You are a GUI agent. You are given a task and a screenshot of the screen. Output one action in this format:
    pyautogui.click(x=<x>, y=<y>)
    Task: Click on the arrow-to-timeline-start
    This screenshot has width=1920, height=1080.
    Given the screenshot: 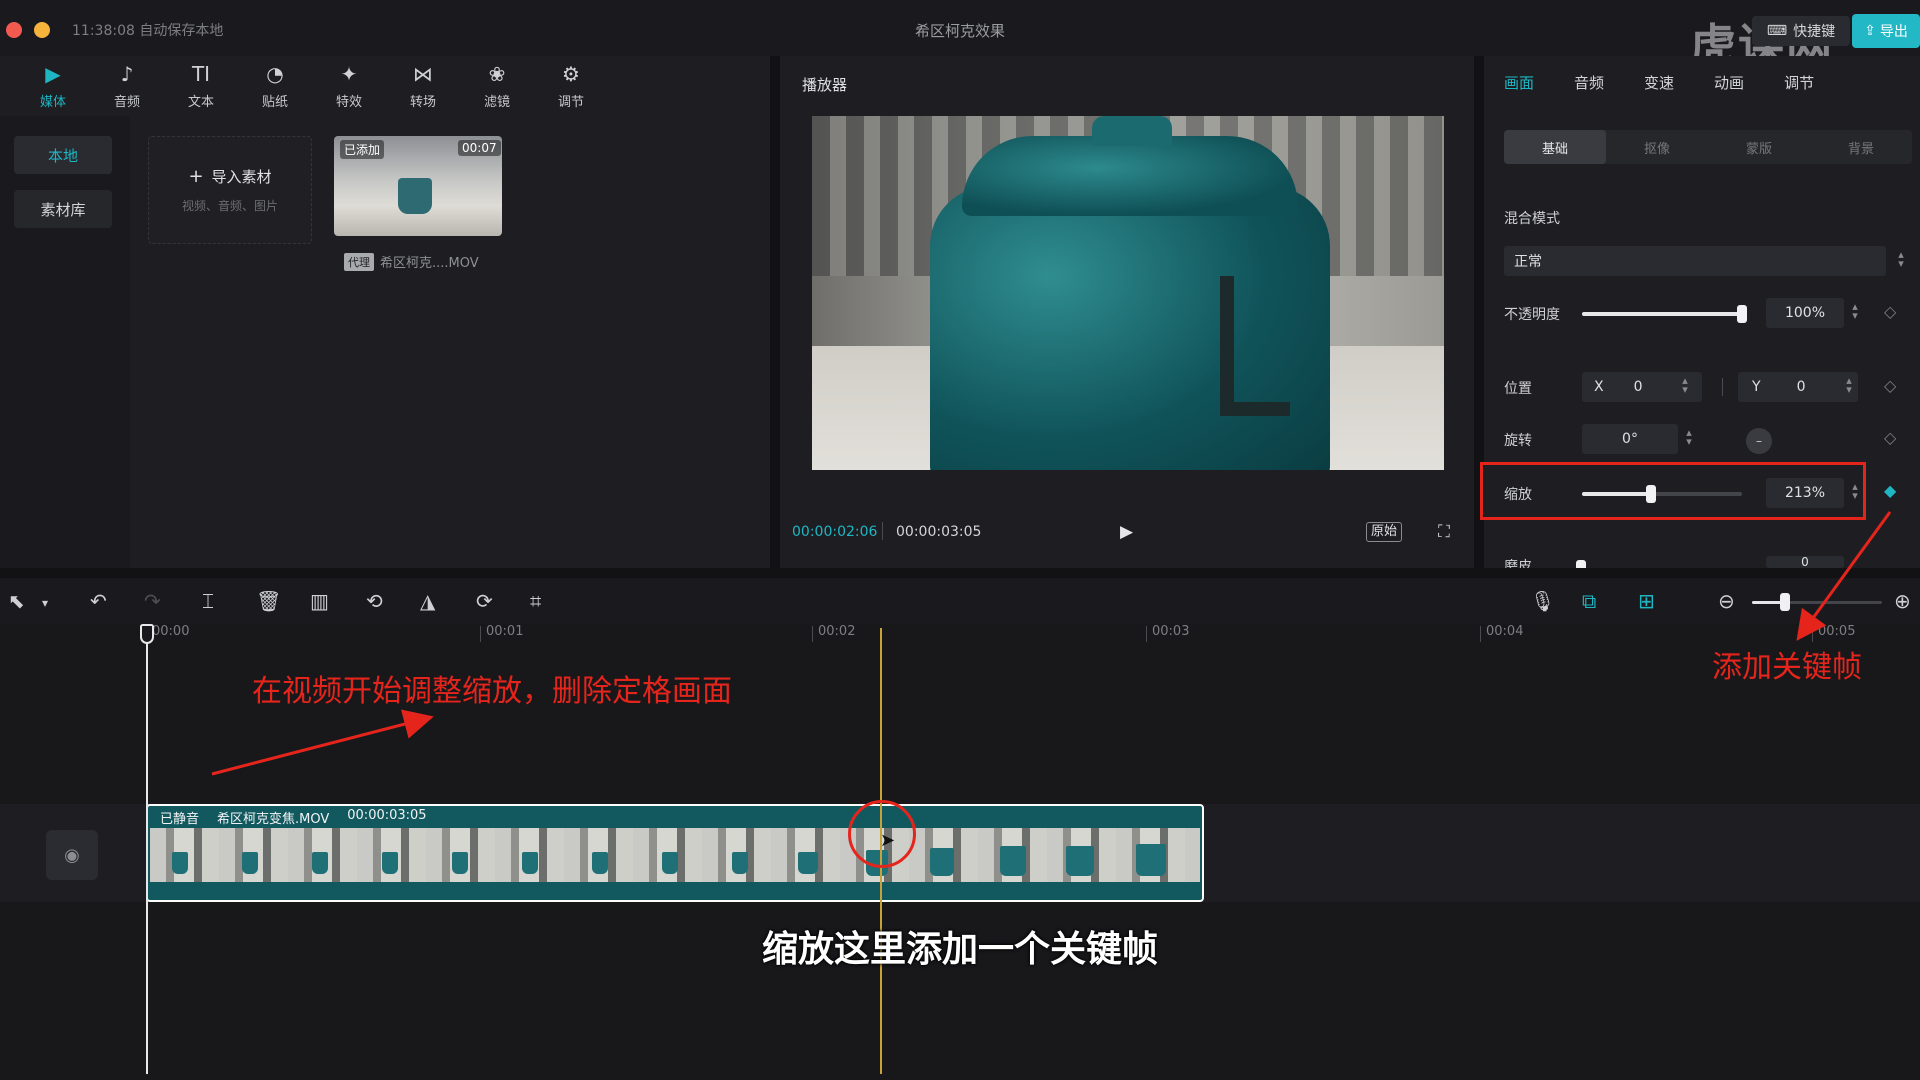 What is the action you would take?
    pyautogui.click(x=322, y=742)
    